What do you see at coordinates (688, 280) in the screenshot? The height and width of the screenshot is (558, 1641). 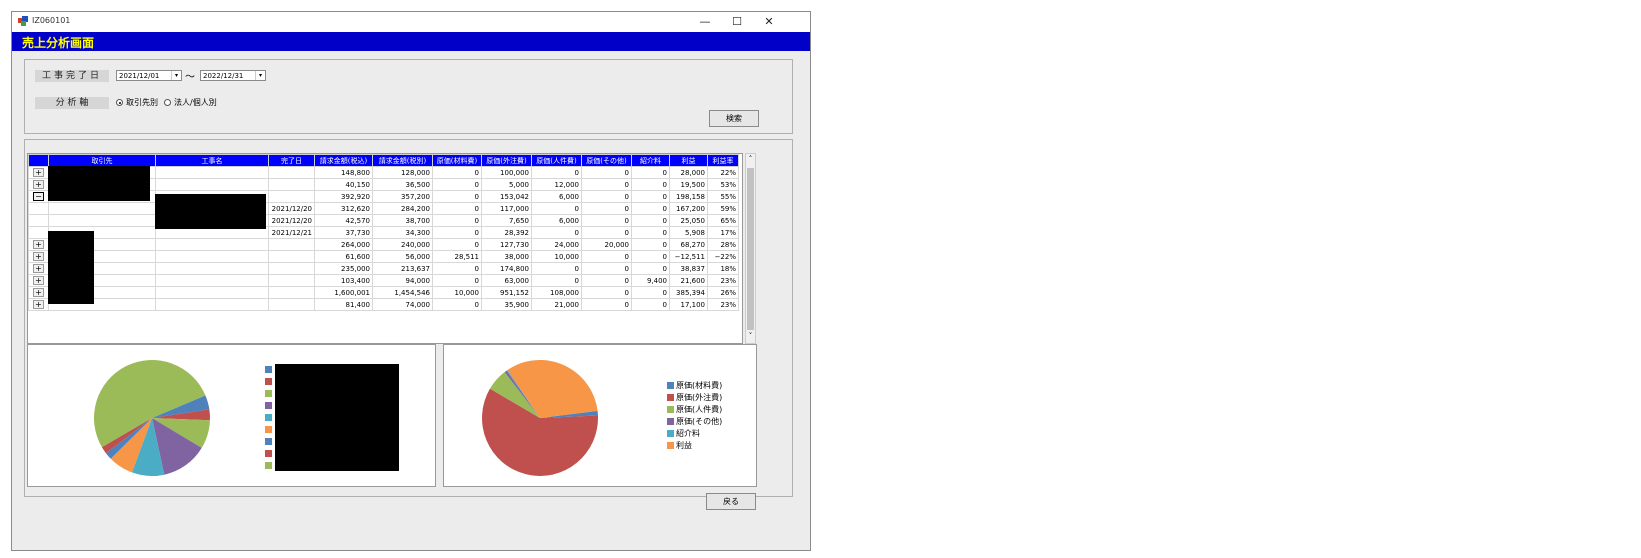 I see `value-cell: 21,600` at bounding box center [688, 280].